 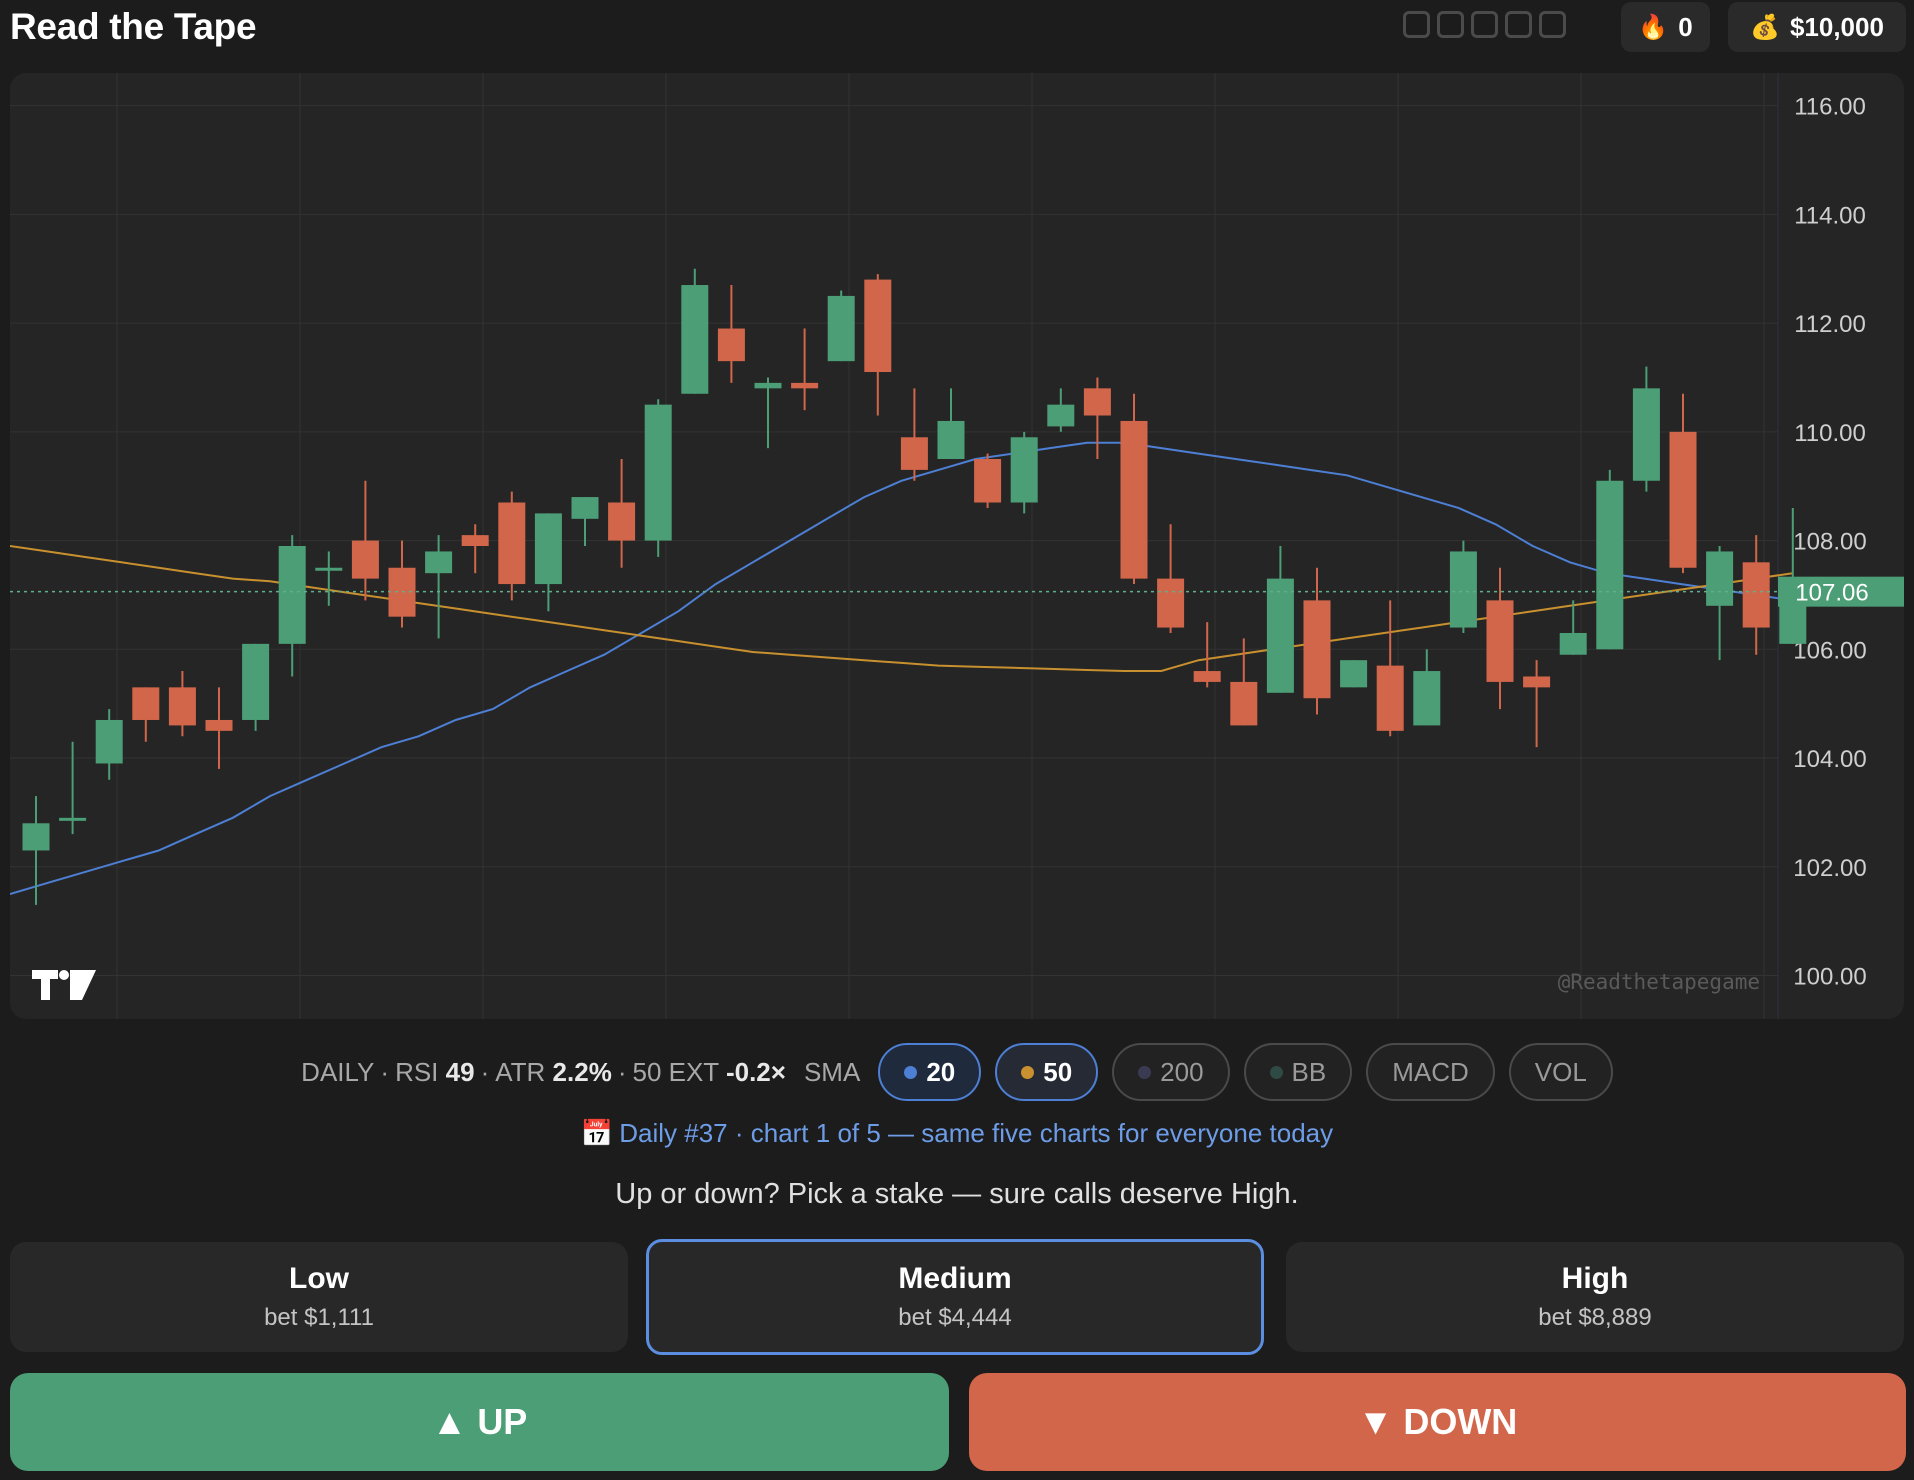 What do you see at coordinates (1653, 27) in the screenshot?
I see `fire-icon: 🔥` at bounding box center [1653, 27].